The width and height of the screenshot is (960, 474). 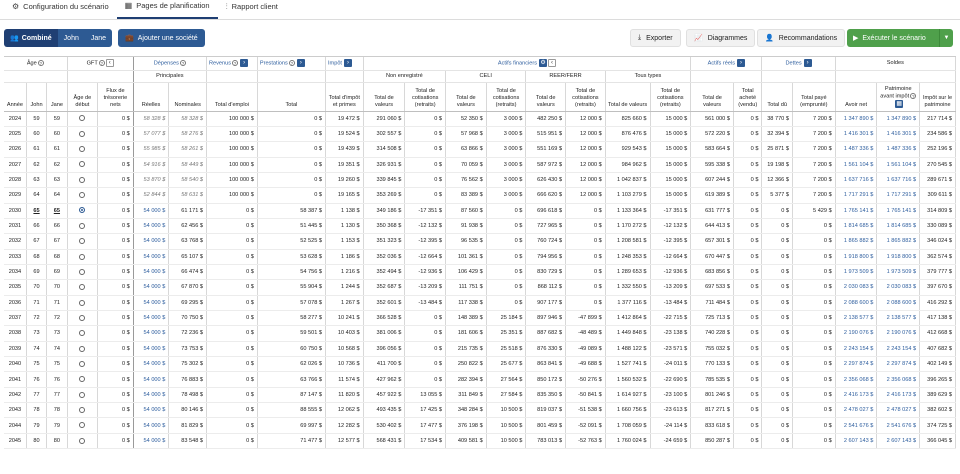 What do you see at coordinates (628, 303) in the screenshot?
I see `table-cell: 1 377 116 $` at bounding box center [628, 303].